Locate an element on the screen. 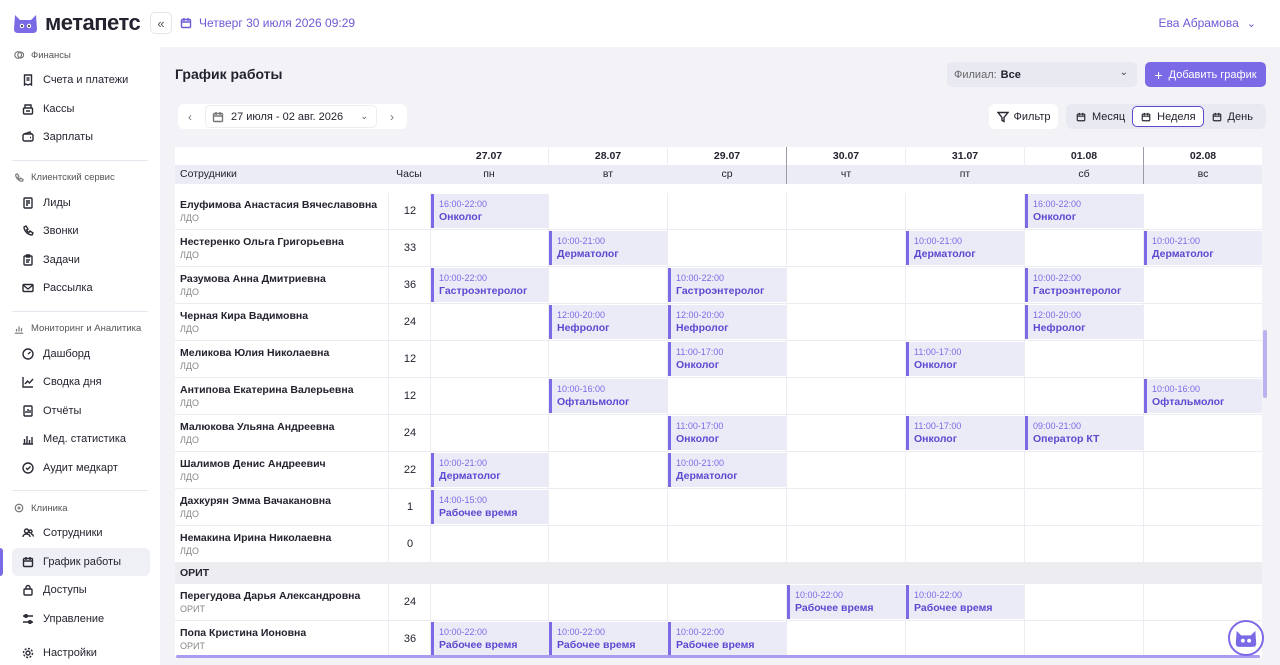 The height and width of the screenshot is (665, 1280). sidebar-item-0-2: Зарплаты is located at coordinates (80, 137).